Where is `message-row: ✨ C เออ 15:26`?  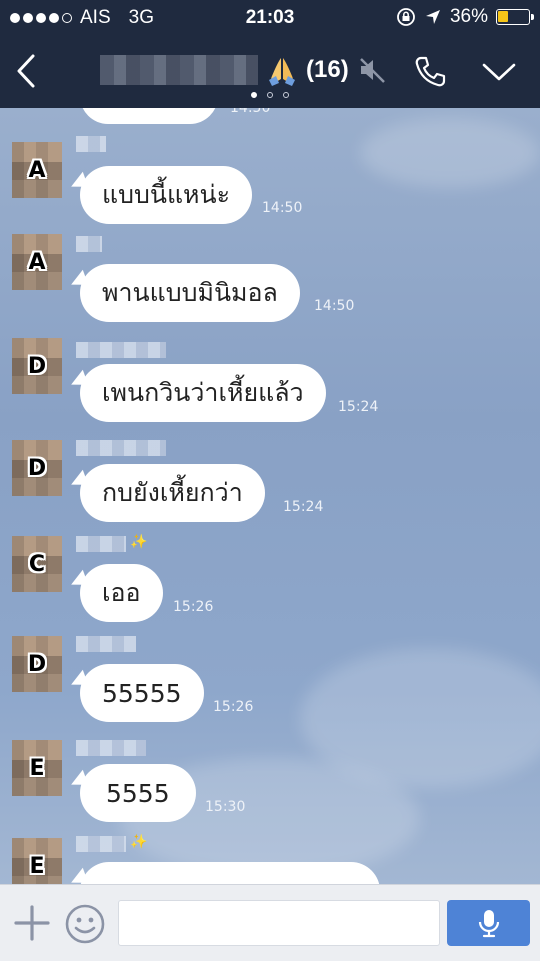
message-row: ✨ C เออ 15:26 is located at coordinates (270, 580).